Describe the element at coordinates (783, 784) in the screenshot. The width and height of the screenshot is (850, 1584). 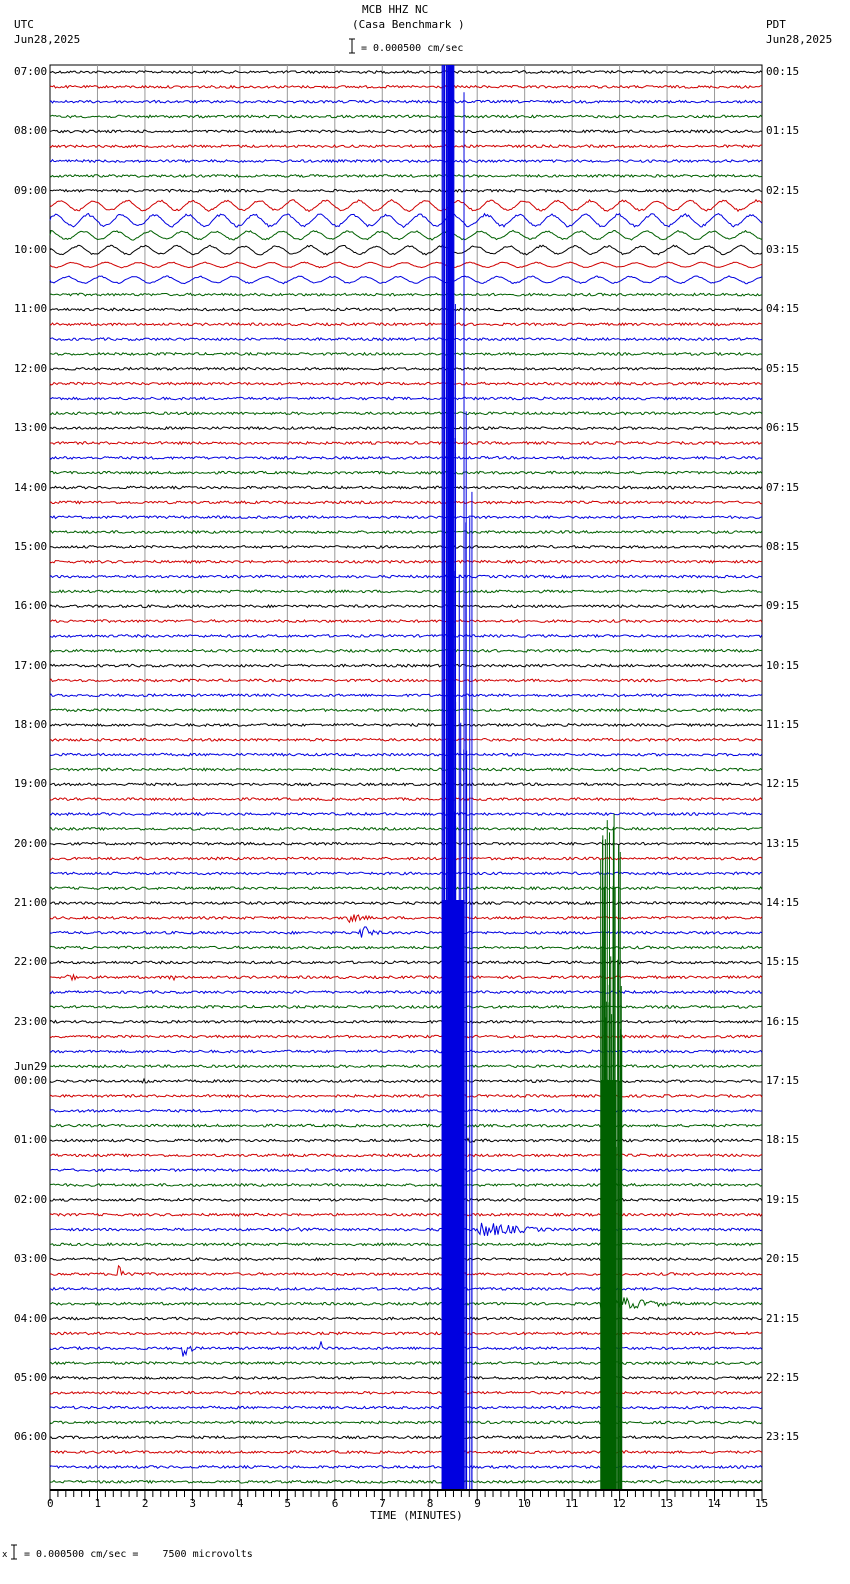
I see `pdt-hour-label: 12:15` at that location.